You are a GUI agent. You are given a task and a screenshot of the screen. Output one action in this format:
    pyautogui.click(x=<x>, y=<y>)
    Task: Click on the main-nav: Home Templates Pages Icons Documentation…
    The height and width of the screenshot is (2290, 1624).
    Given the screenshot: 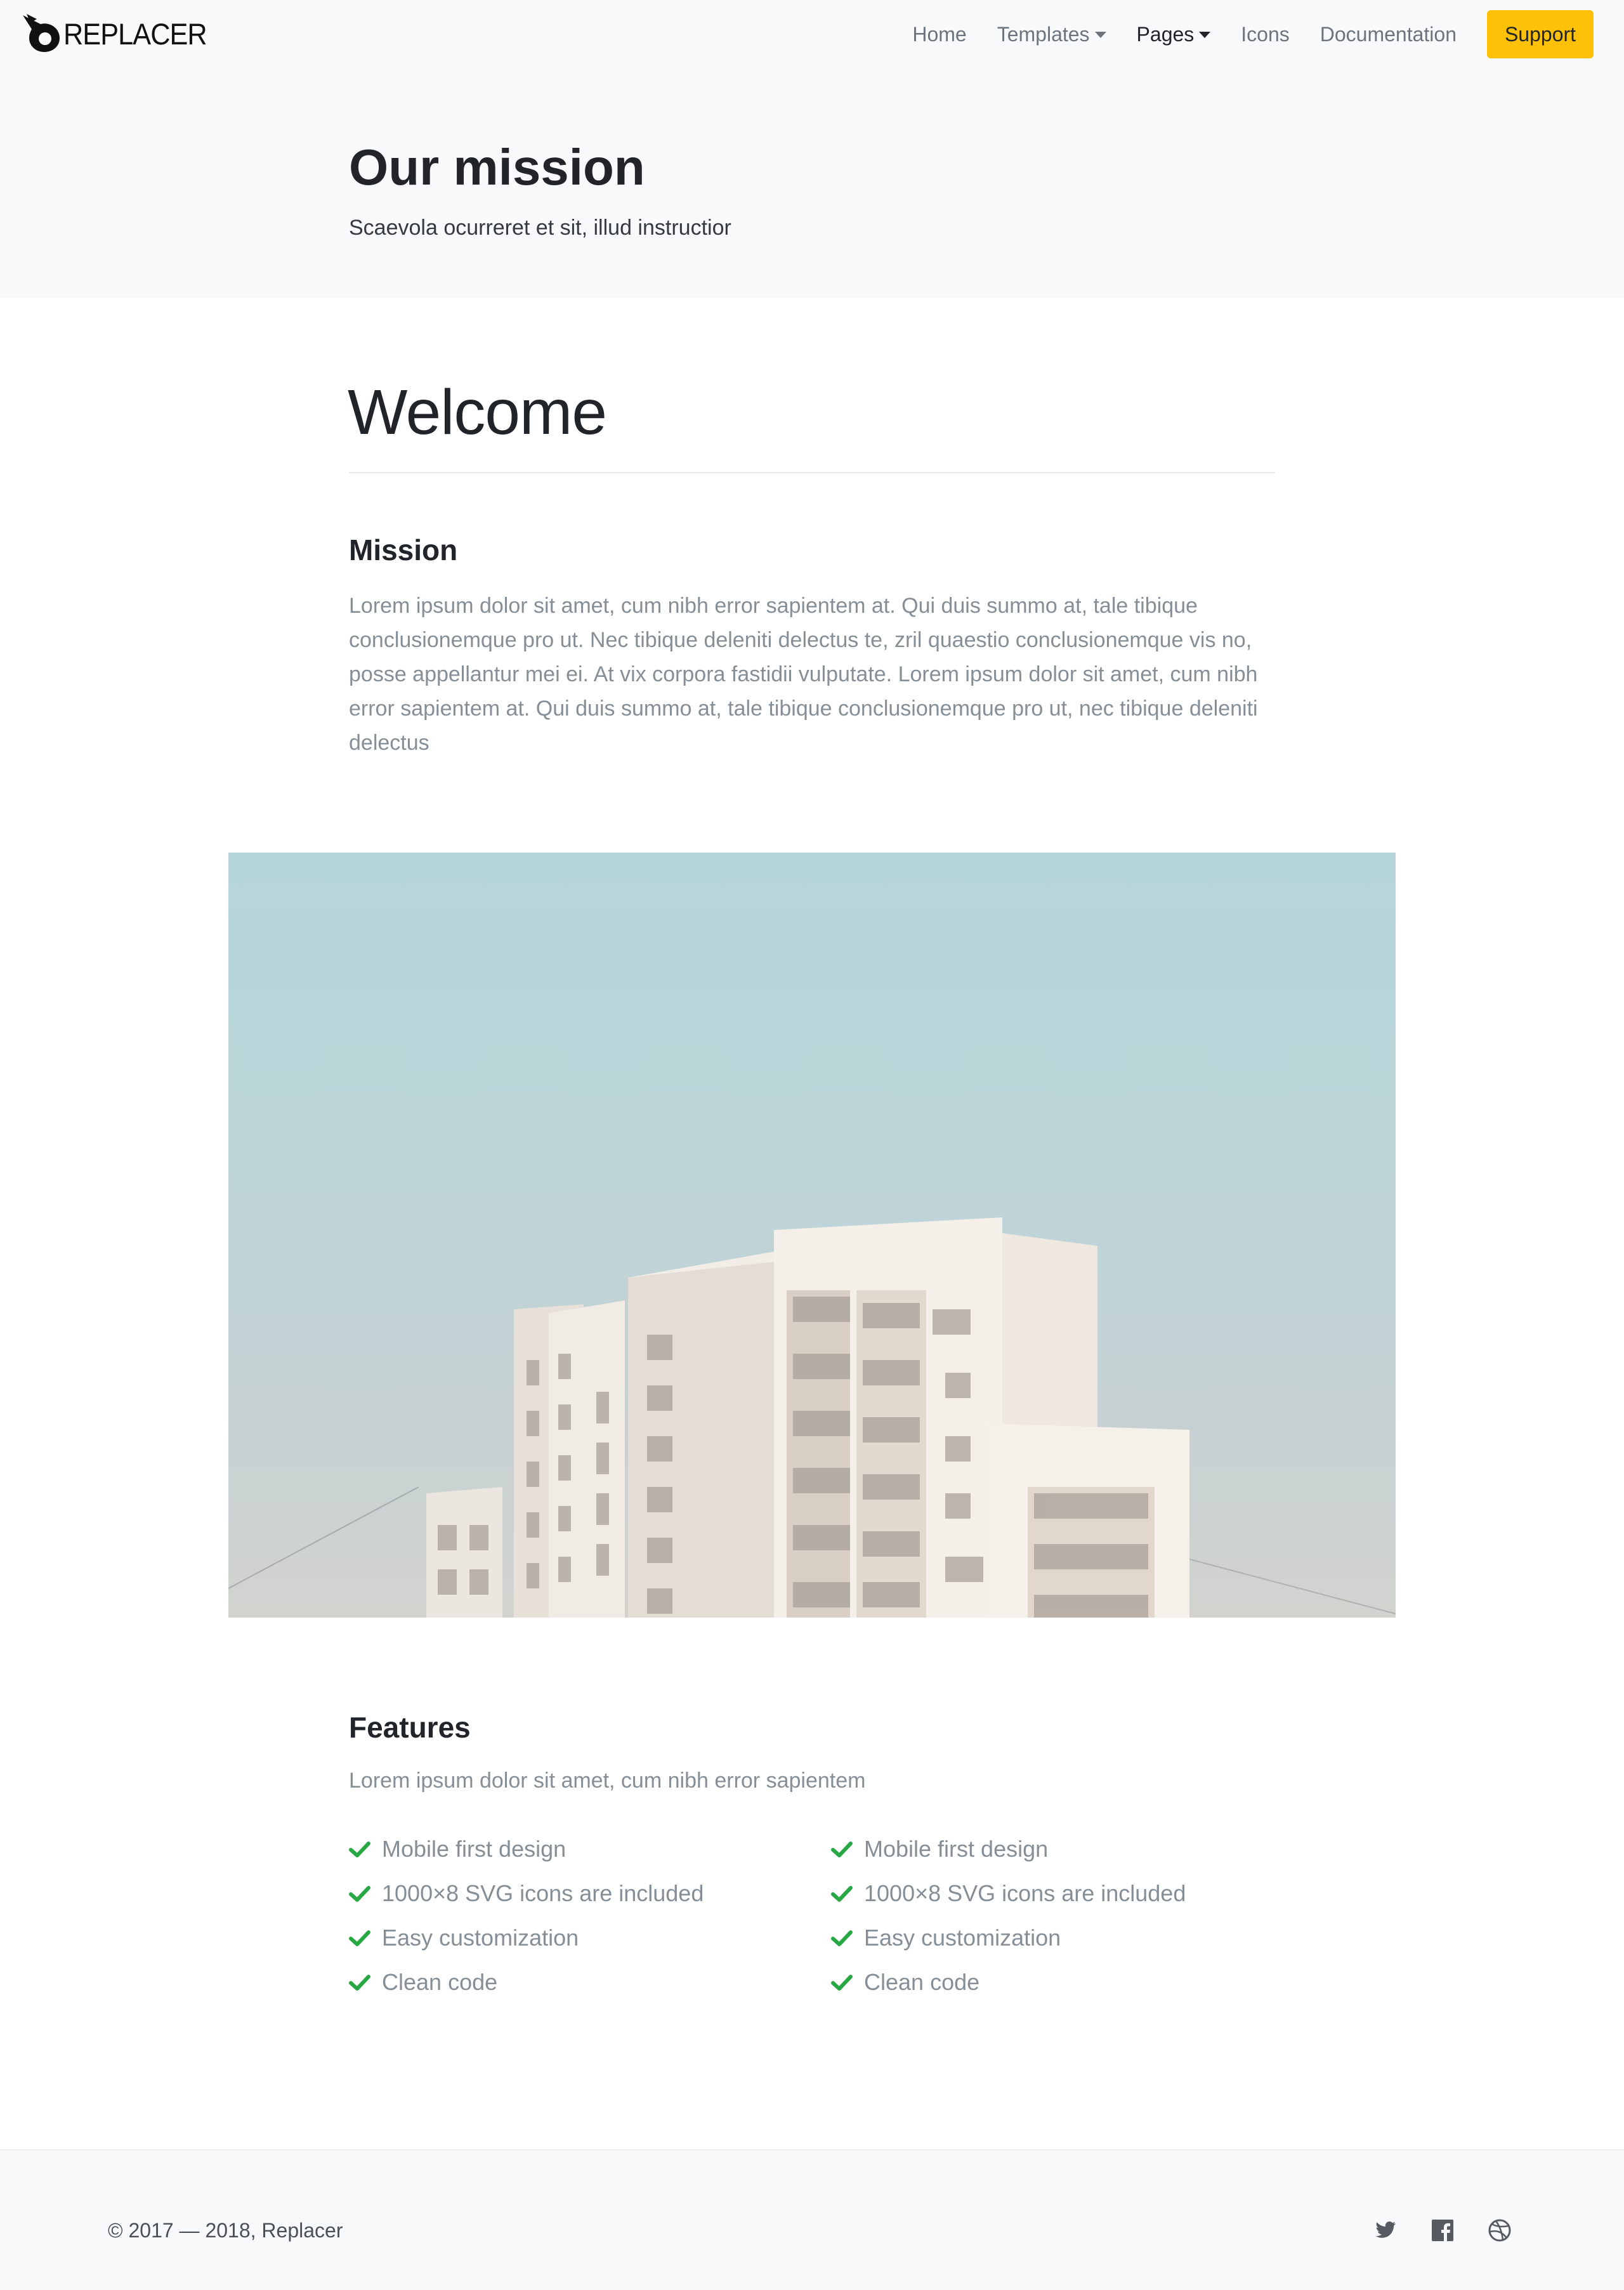 What is the action you would take?
    pyautogui.click(x=1238, y=34)
    